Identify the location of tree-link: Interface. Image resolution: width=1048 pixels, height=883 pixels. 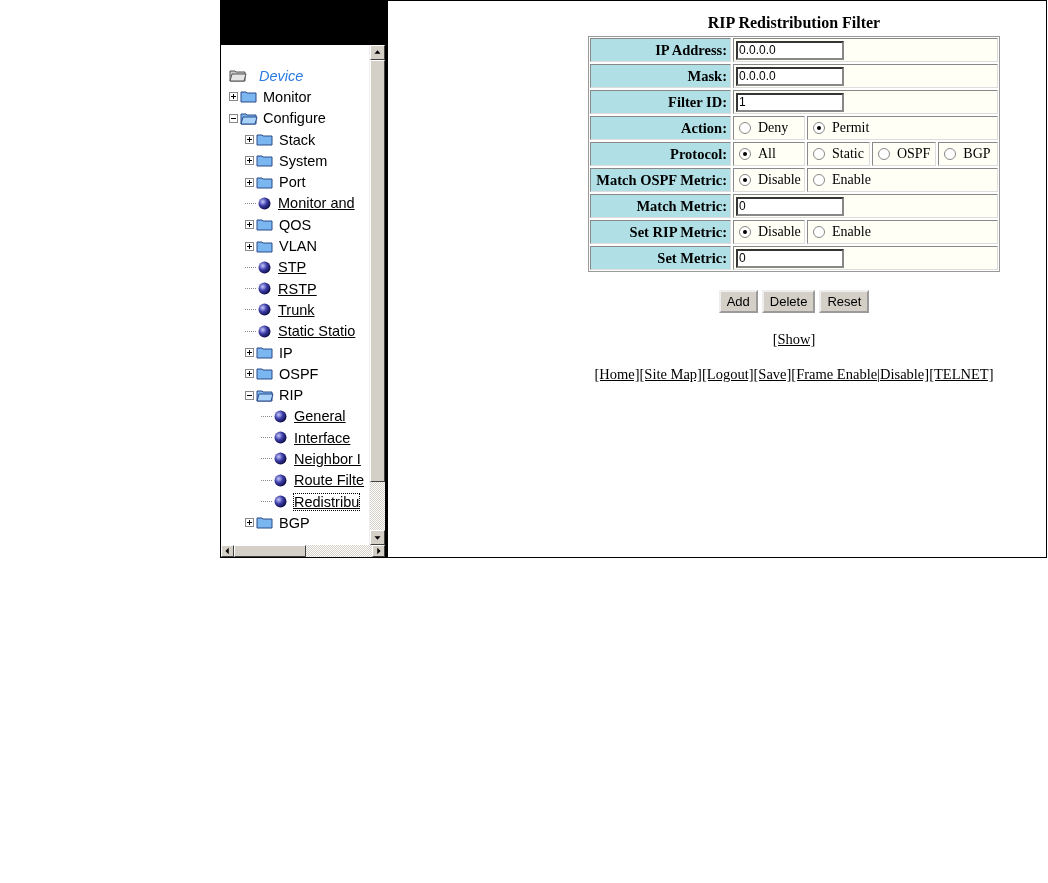
(322, 437).